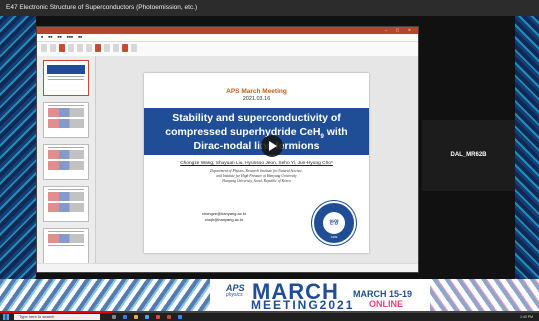 This screenshot has height=321, width=539. Describe the element at coordinates (269, 317) in the screenshot. I see `windows-taskbar: Type here to search 1:40 PM` at that location.